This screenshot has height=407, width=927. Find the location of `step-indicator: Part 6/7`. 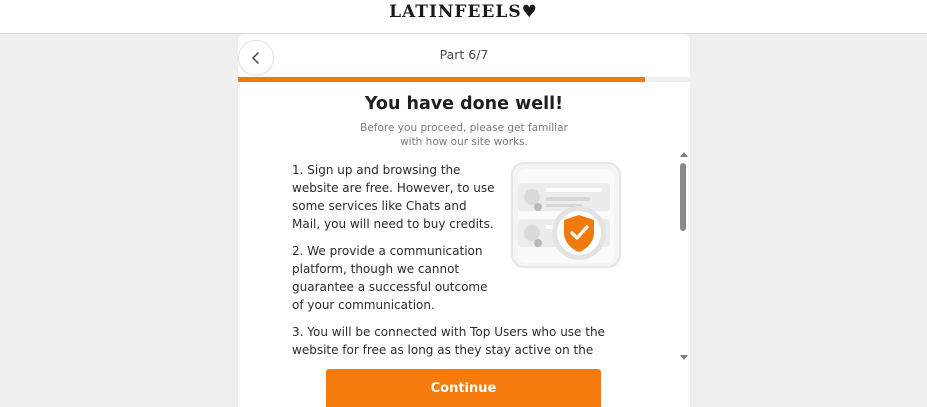

step-indicator: Part 6/7 is located at coordinates (464, 54).